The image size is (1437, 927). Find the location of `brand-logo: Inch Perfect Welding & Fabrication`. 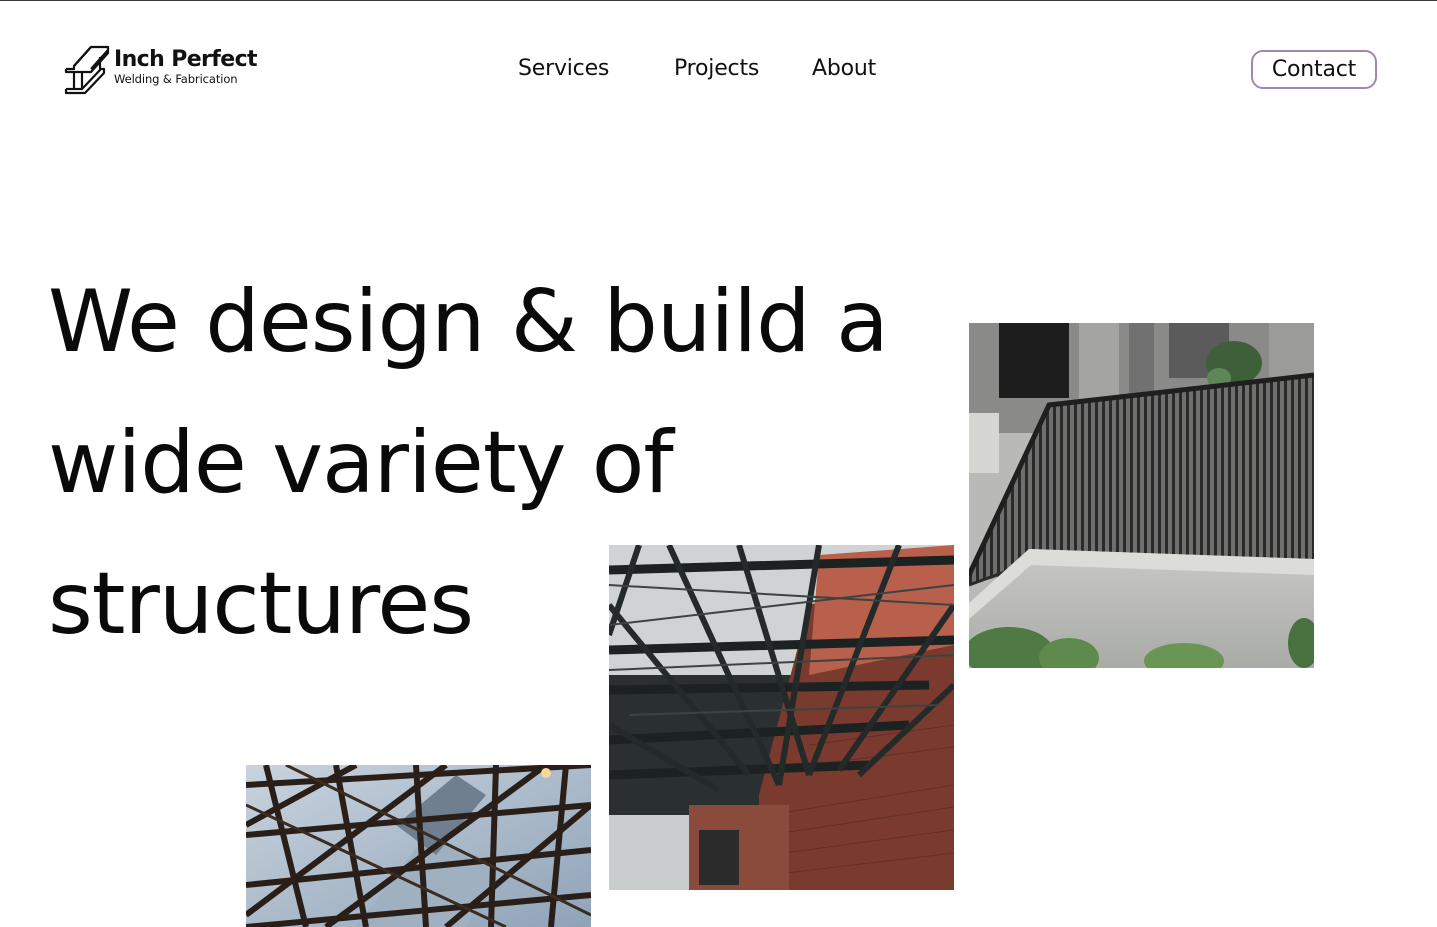

brand-logo: Inch Perfect Welding & Fabrication is located at coordinates (164, 70).